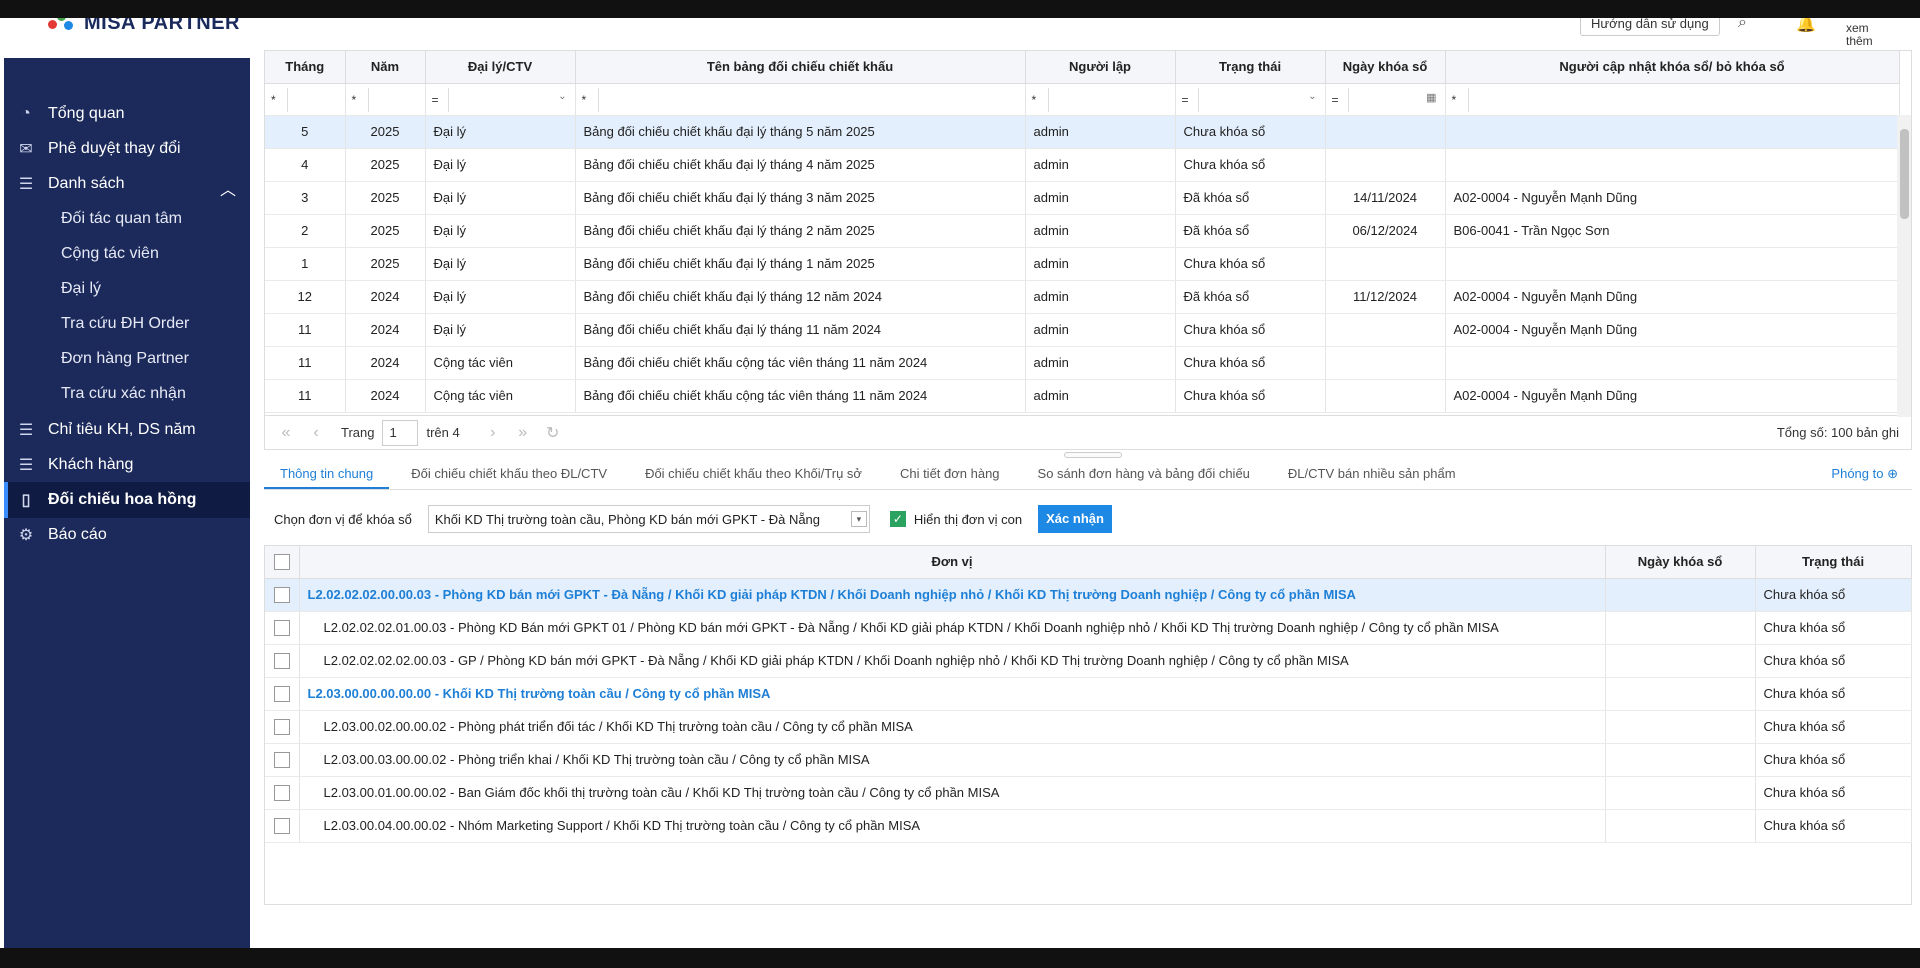 This screenshot has width=1920, height=968. What do you see at coordinates (400, 432) in the screenshot?
I see `page-number-input: 1` at bounding box center [400, 432].